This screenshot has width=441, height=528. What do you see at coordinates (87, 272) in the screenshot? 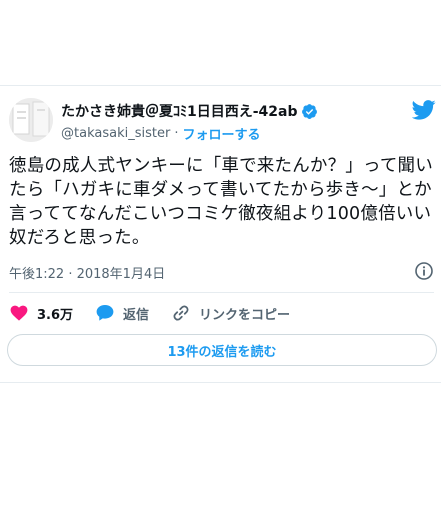
I see `tweet-timestamp: 午後1:22 · 2018年1月4日` at bounding box center [87, 272].